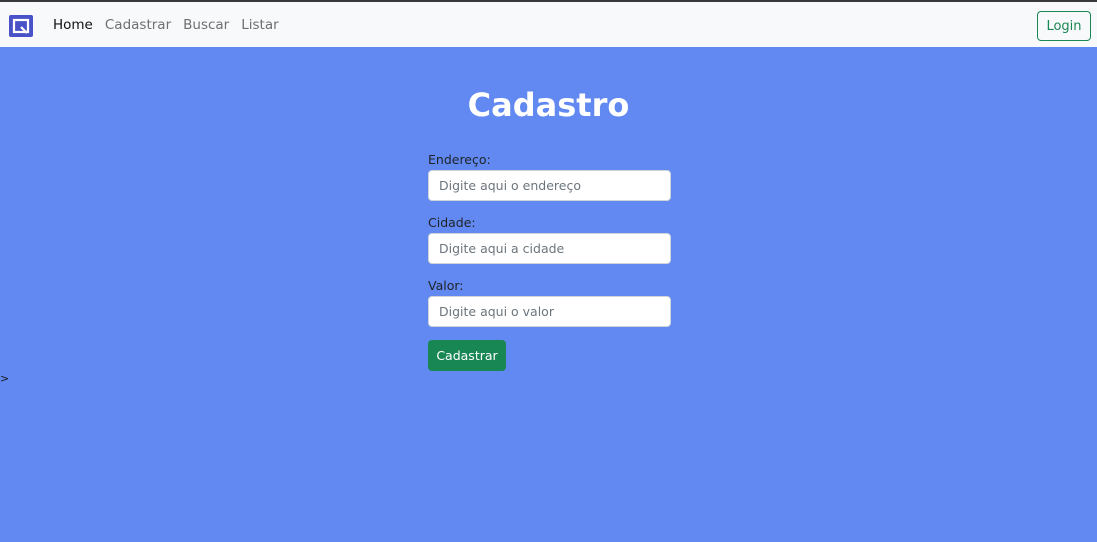  Describe the element at coordinates (21, 26) in the screenshot. I see `brand-logo-icon` at that location.